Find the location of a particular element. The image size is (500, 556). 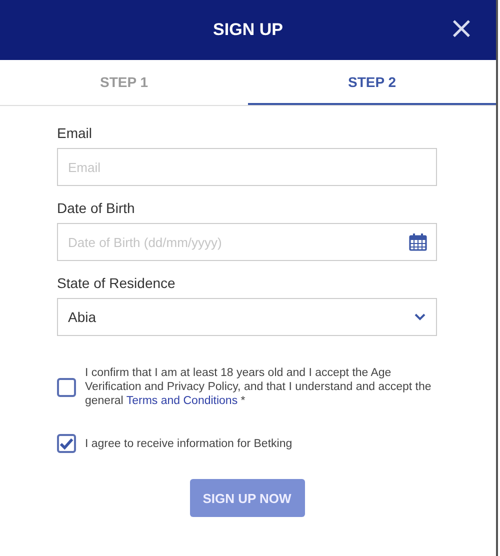

terms-link: Terms and Conditions is located at coordinates (182, 401).